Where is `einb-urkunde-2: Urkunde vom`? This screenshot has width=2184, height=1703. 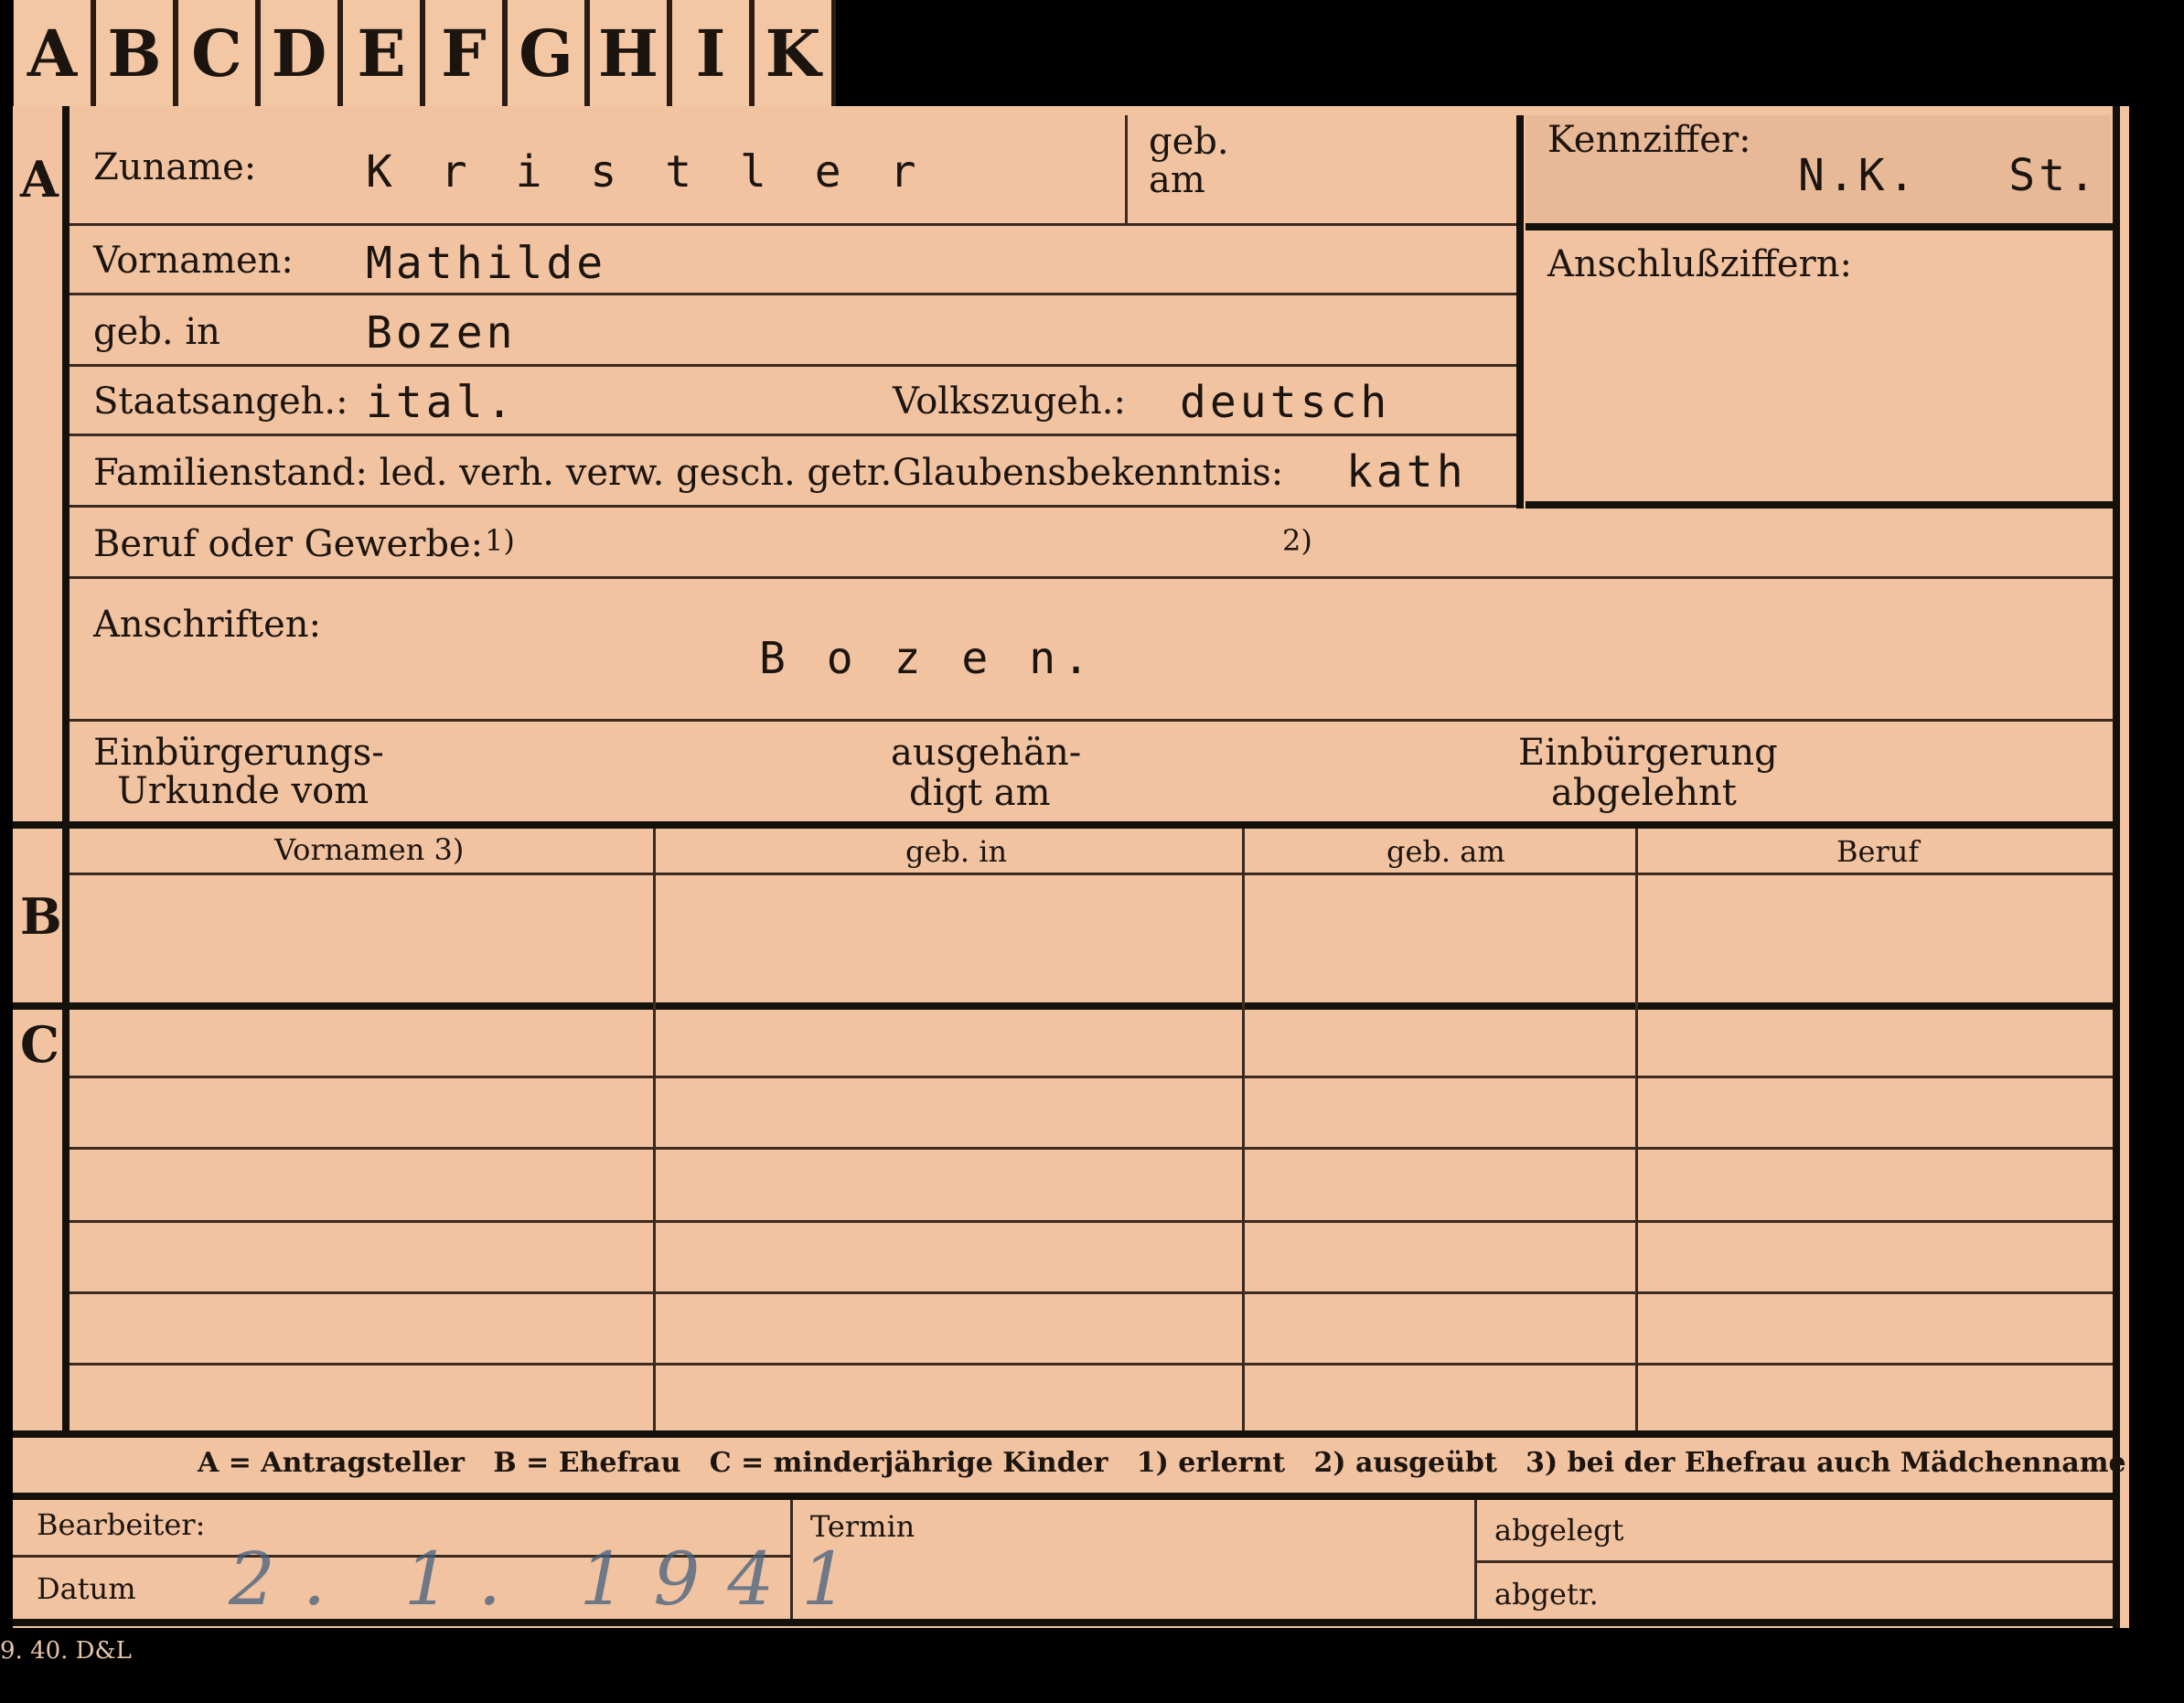 einb-urkunde-2: Urkunde vom is located at coordinates (243, 791).